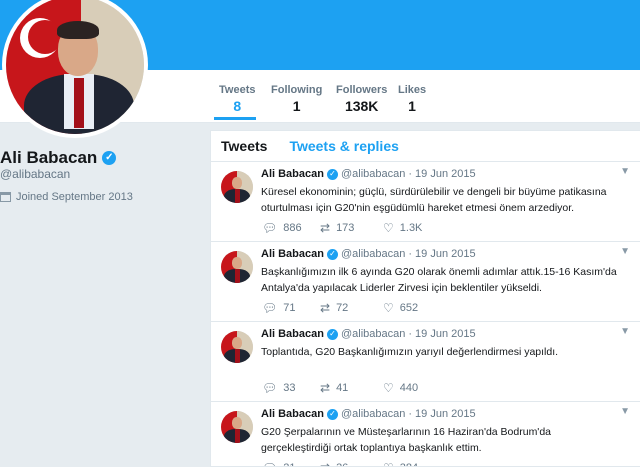  I want to click on tweet-actions: 💬︎ 33 ⇄ 41 ♡ 440, so click(340, 388).